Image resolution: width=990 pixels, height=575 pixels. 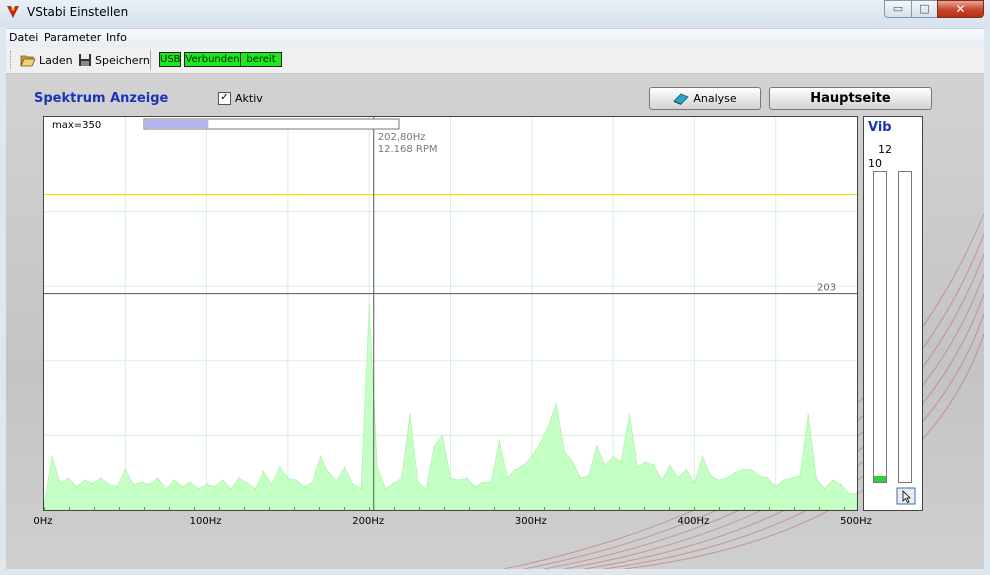 I want to click on minimize-button: ▭, so click(x=898, y=9).